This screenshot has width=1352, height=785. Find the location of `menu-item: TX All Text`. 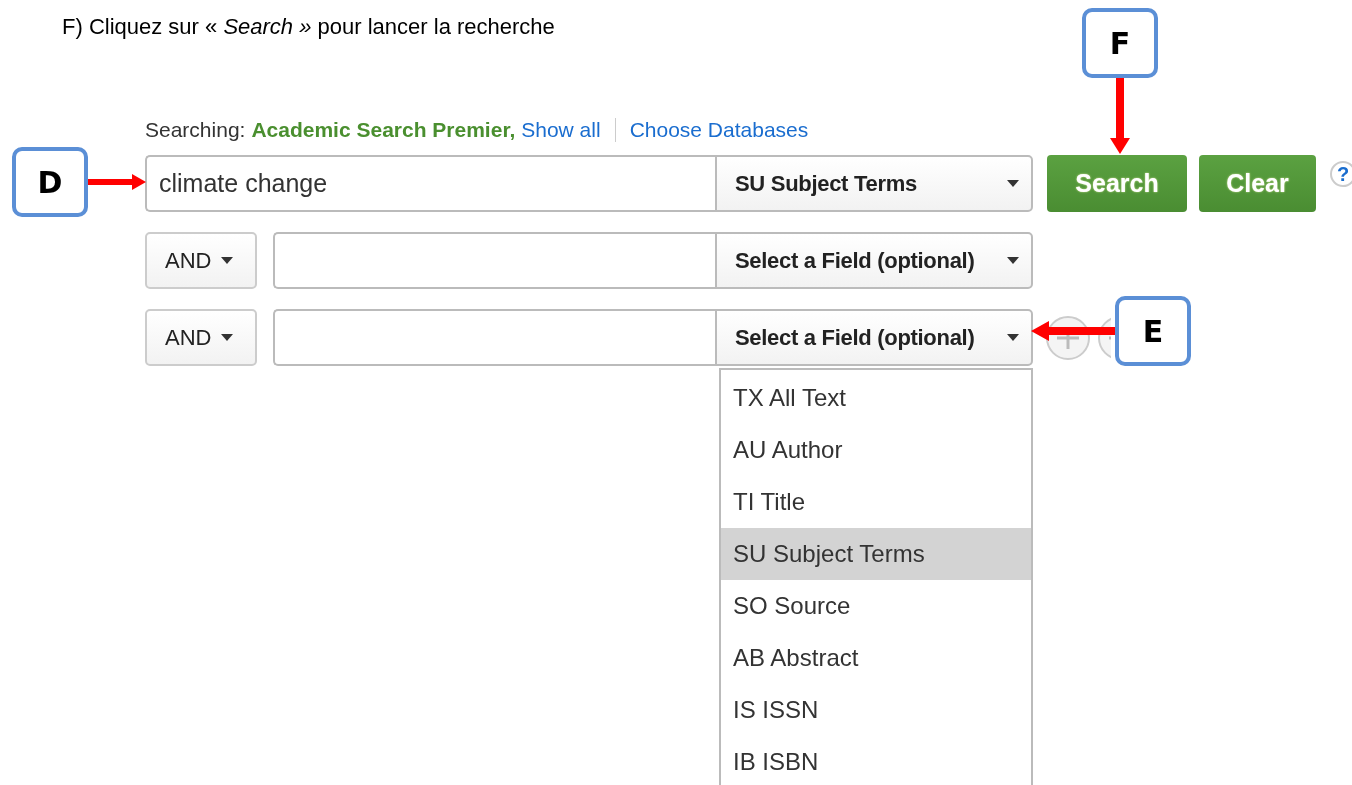

menu-item: TX All Text is located at coordinates (876, 398).